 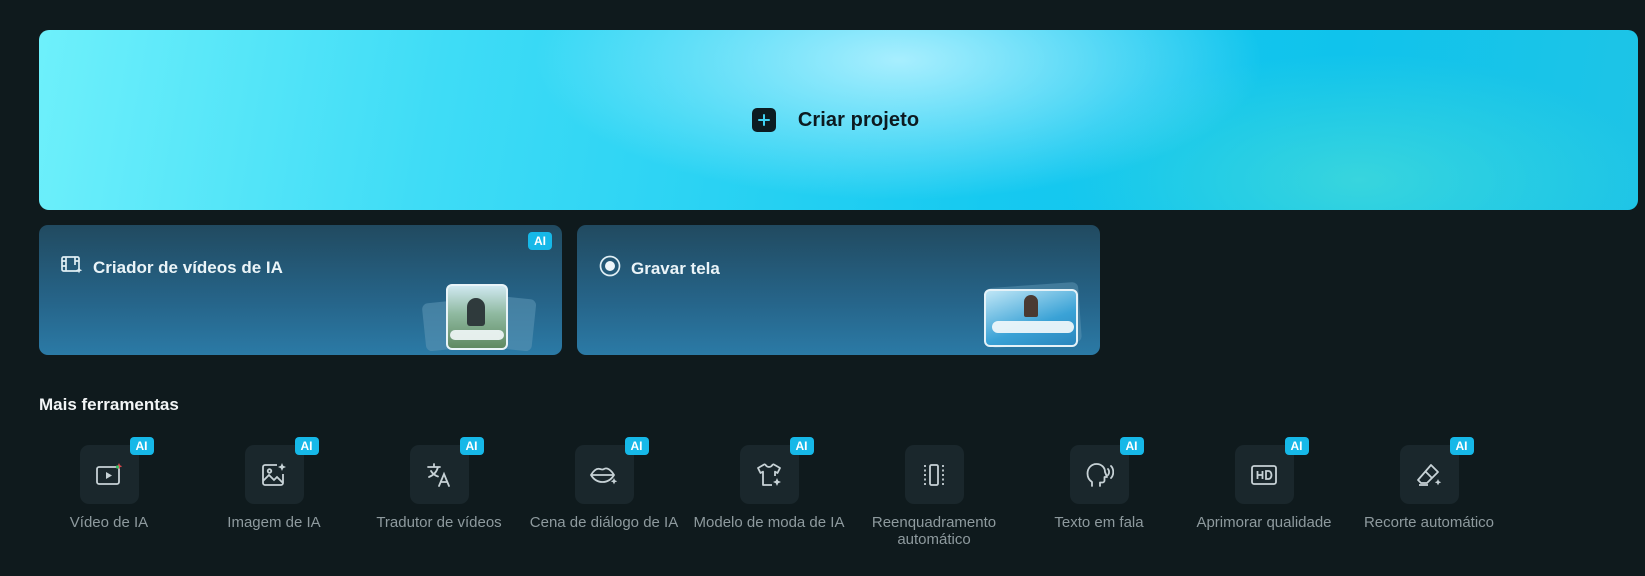 What do you see at coordinates (776, 470) in the screenshot?
I see `shirt-sparkle-icon: AI` at bounding box center [776, 470].